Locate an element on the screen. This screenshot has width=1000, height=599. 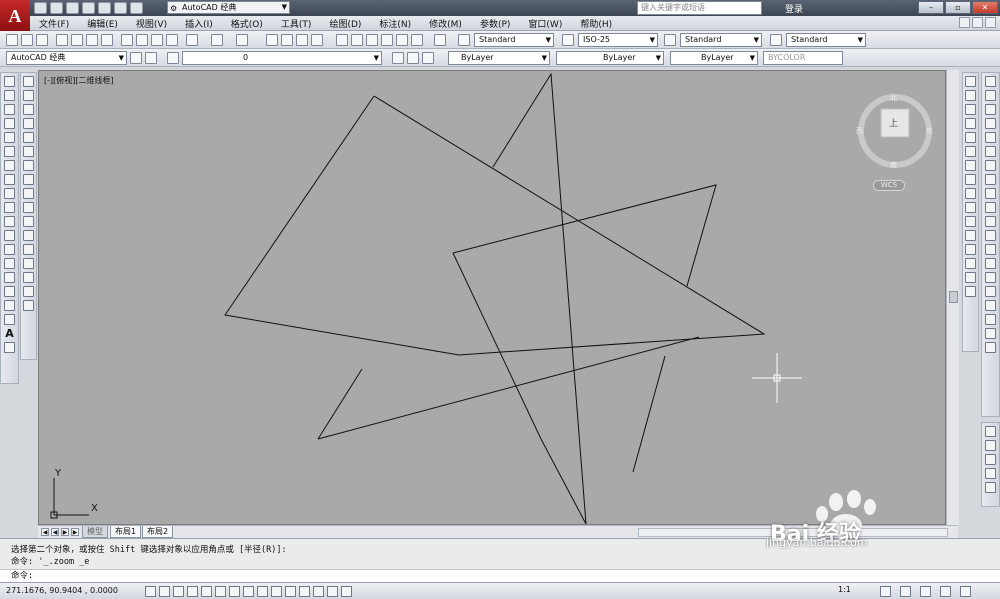
snap-extension-icon is located at coordinates (970, 165).